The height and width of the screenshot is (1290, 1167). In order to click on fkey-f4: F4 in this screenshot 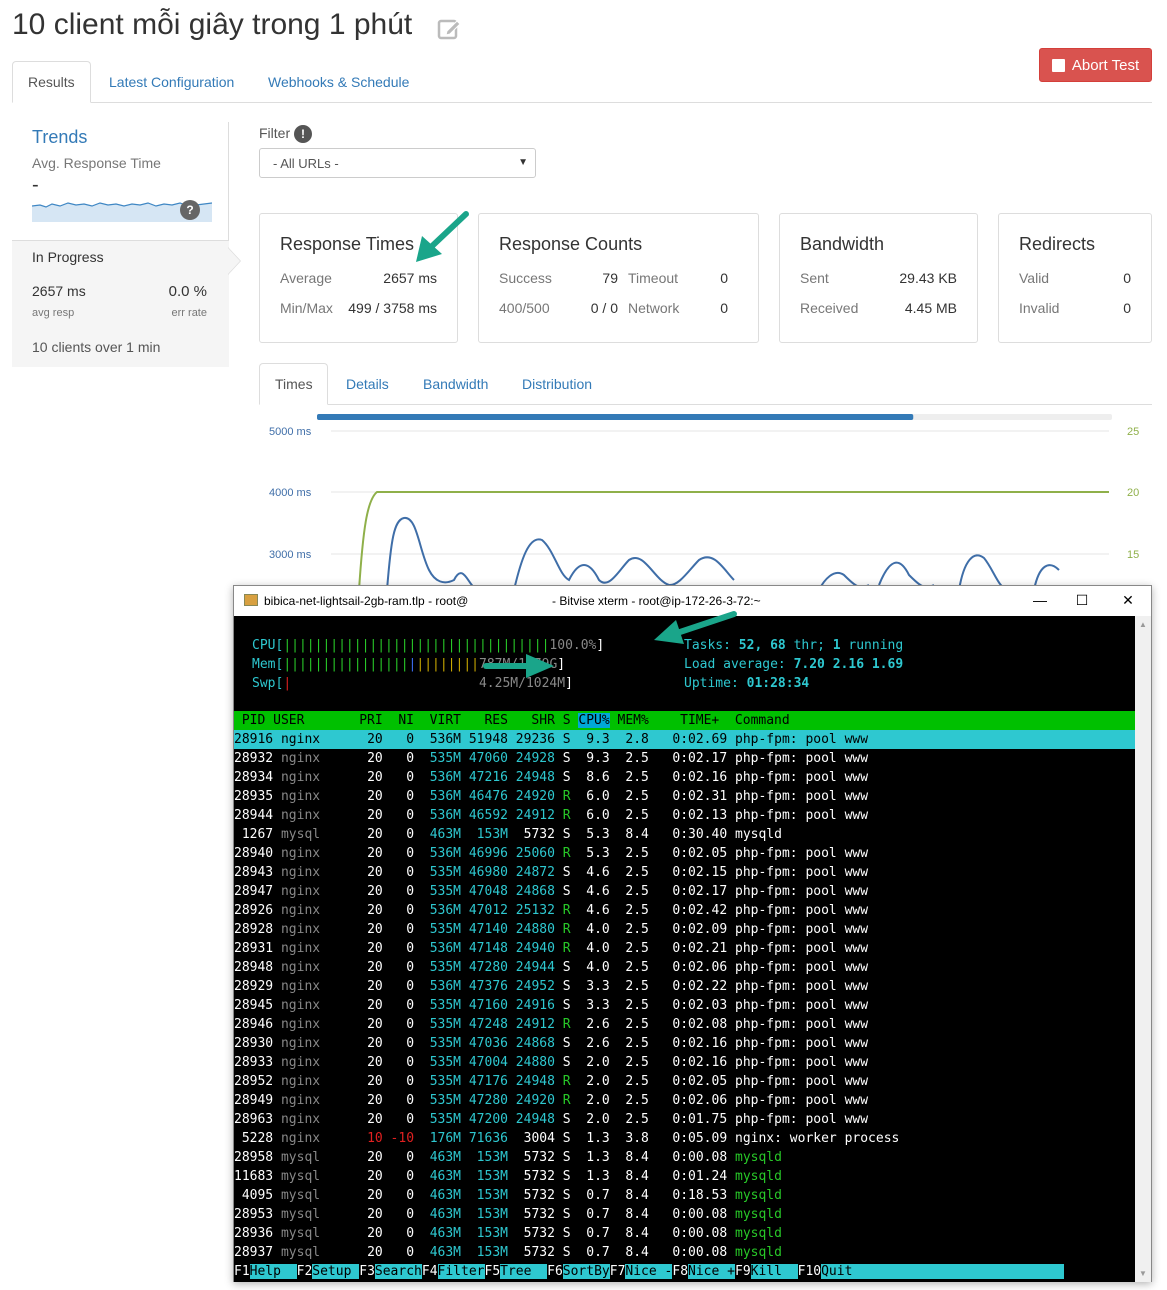, I will do `click(429, 1271)`.